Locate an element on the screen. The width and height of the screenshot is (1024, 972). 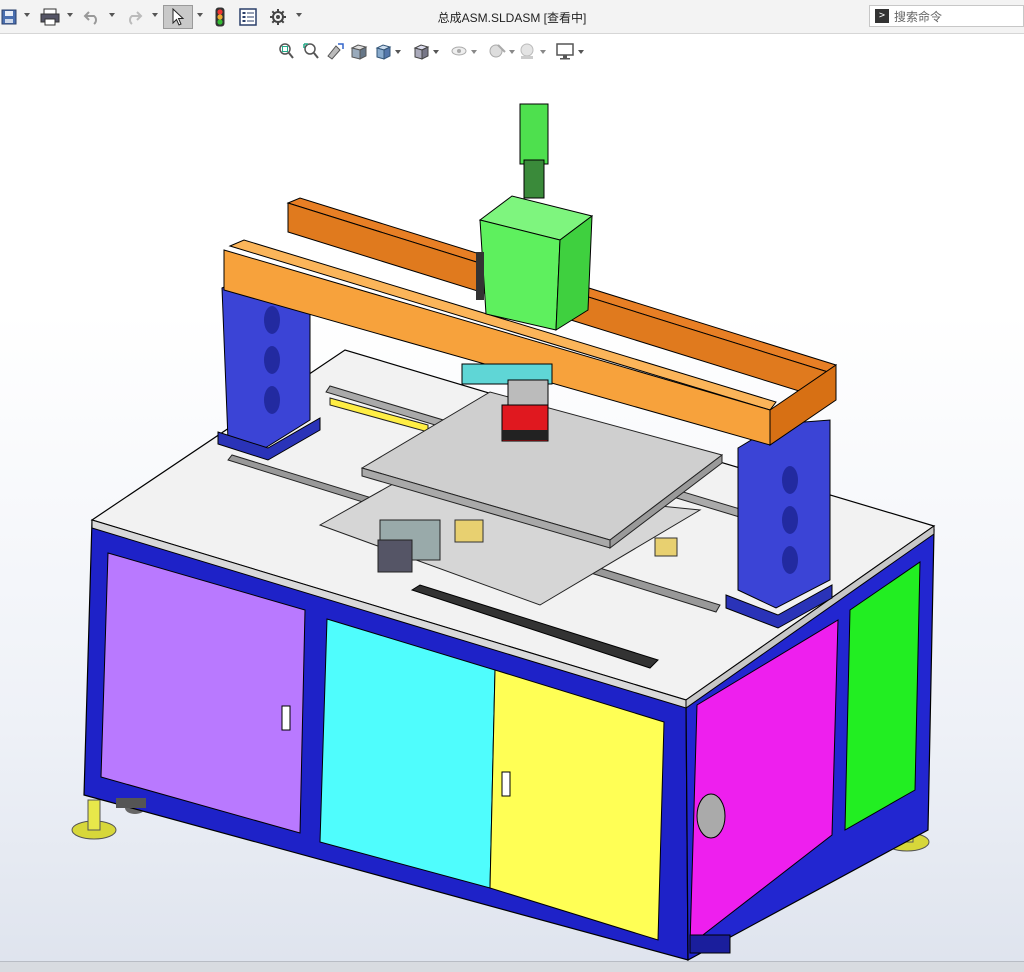
search-placeholder: 搜索命令 is located at coordinates (918, 16).